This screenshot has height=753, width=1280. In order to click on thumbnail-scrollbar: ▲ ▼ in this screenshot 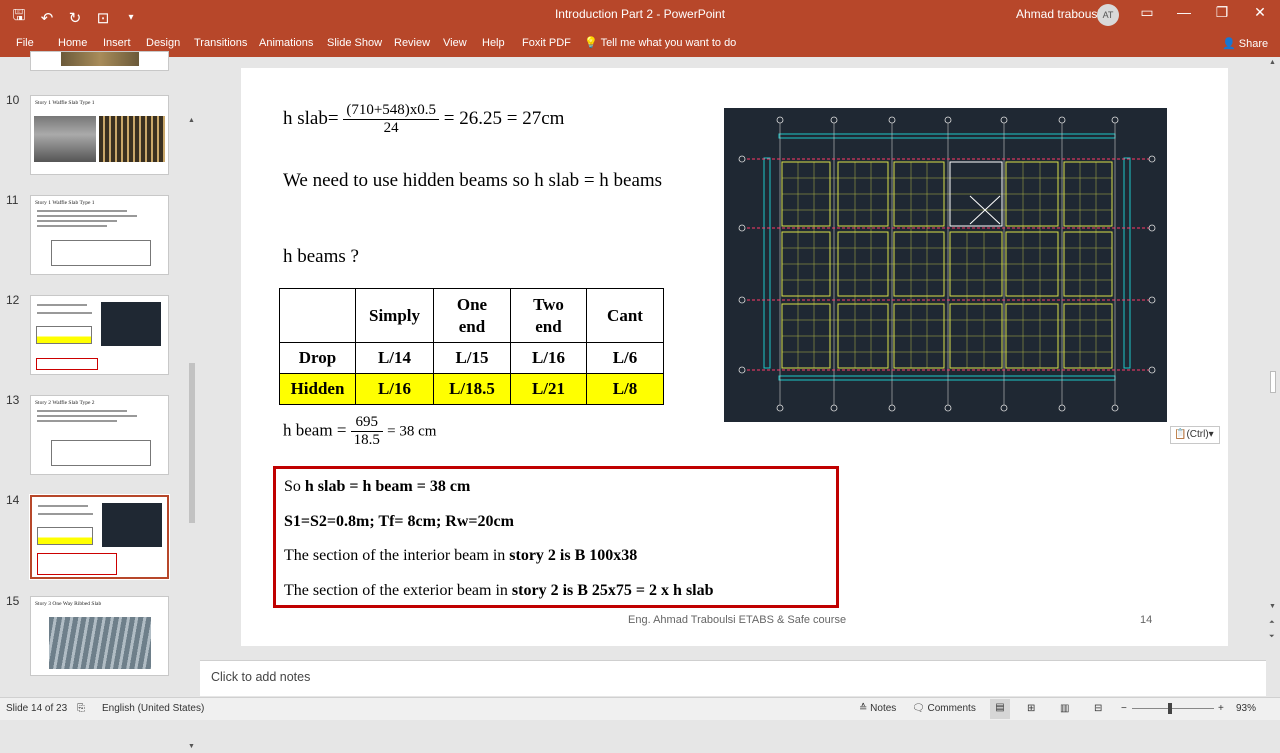, I will do `click(192, 435)`.